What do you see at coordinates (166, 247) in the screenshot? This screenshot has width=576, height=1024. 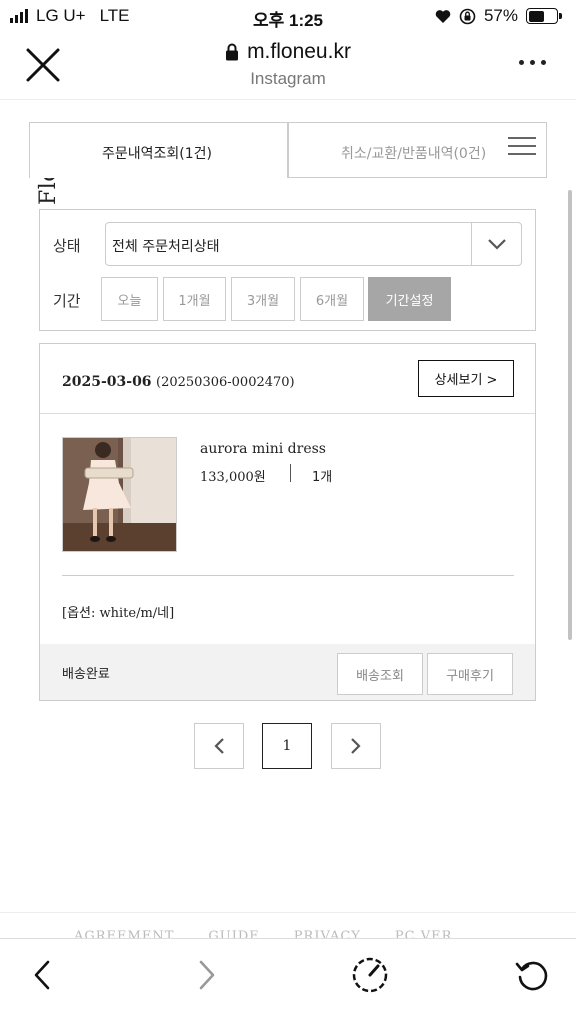 I see `status-select-value: 전체 주문처리상태` at bounding box center [166, 247].